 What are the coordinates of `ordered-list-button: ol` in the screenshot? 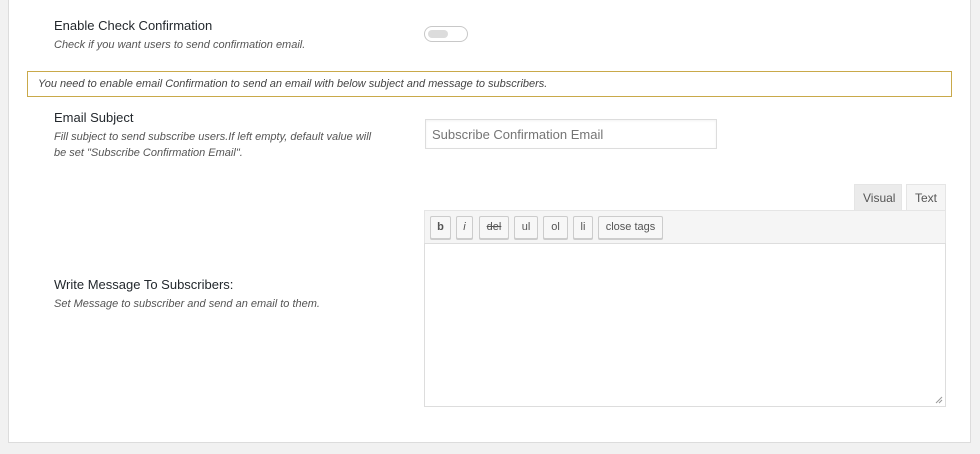 It's located at (555, 227).